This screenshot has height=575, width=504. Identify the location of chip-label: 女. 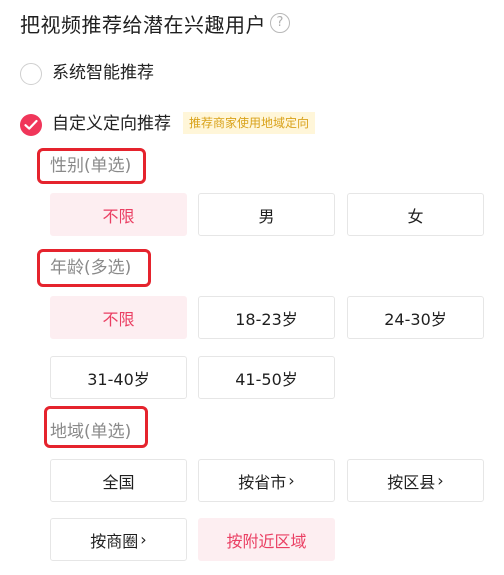
(415, 216).